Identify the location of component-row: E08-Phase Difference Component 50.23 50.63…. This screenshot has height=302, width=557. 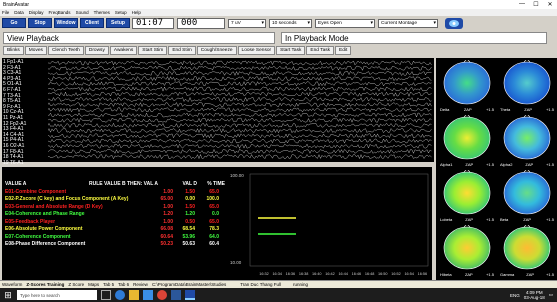
(116, 245).